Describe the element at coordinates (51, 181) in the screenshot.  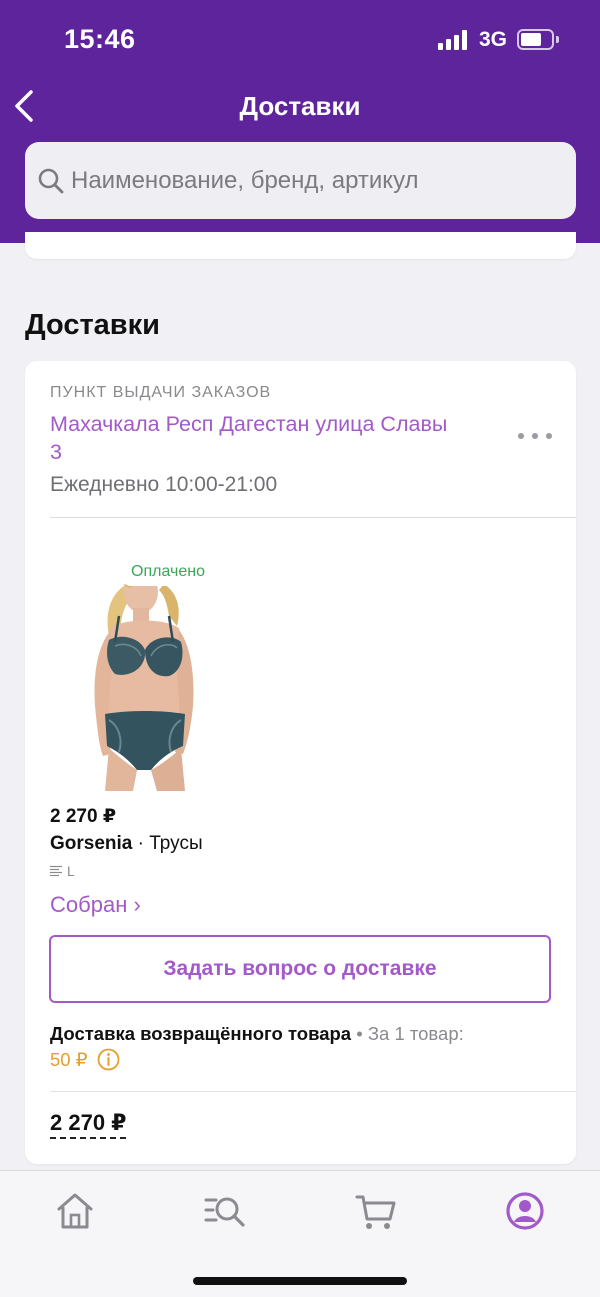
I see `search-icon` at that location.